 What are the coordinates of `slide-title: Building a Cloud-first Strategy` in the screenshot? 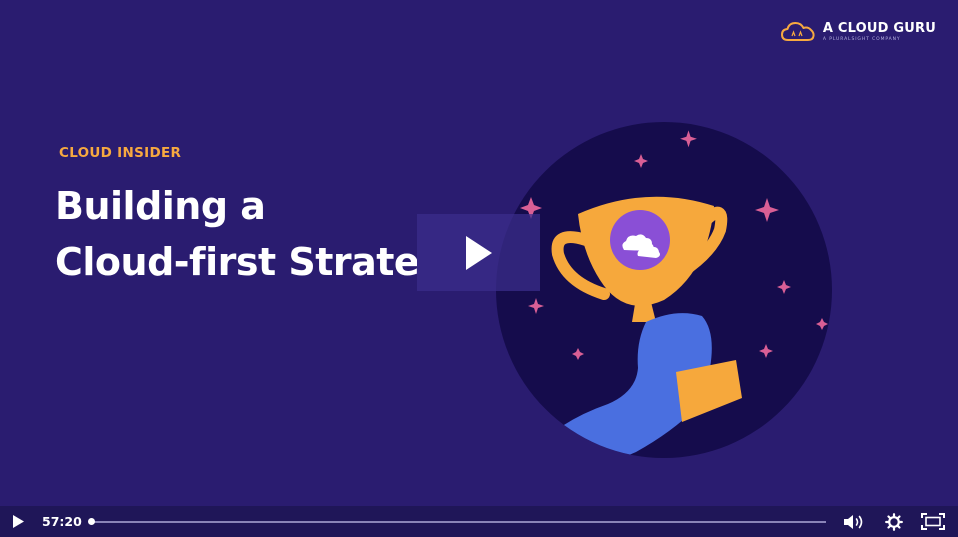 It's located at (236, 234).